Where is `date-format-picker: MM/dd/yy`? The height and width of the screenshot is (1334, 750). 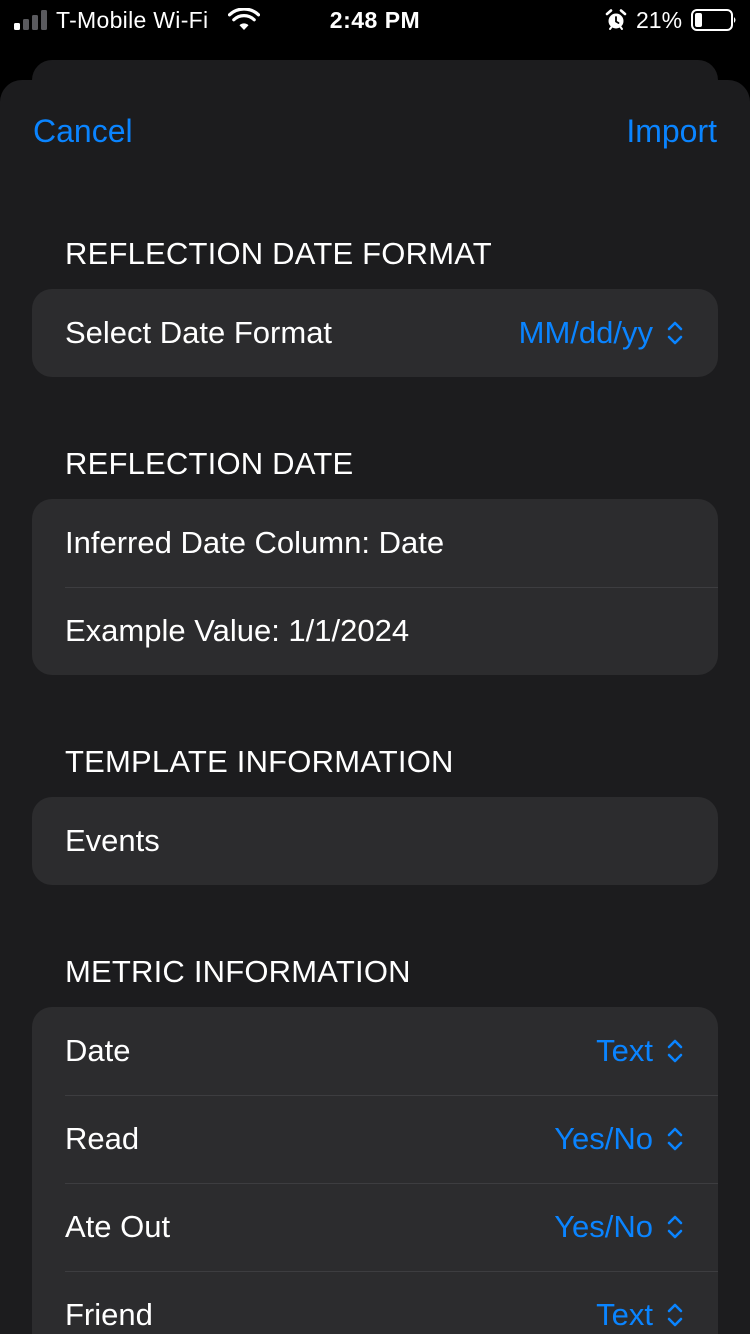
date-format-picker: MM/dd/yy is located at coordinates (602, 333).